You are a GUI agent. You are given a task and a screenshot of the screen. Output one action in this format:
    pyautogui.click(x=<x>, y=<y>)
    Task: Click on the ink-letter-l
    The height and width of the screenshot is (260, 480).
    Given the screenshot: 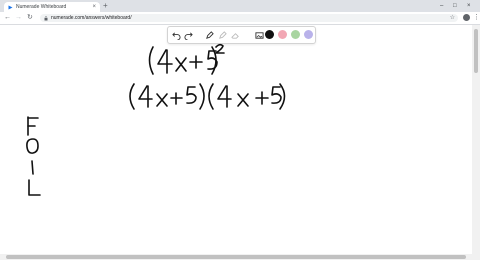 What is the action you would take?
    pyautogui.click(x=34, y=187)
    